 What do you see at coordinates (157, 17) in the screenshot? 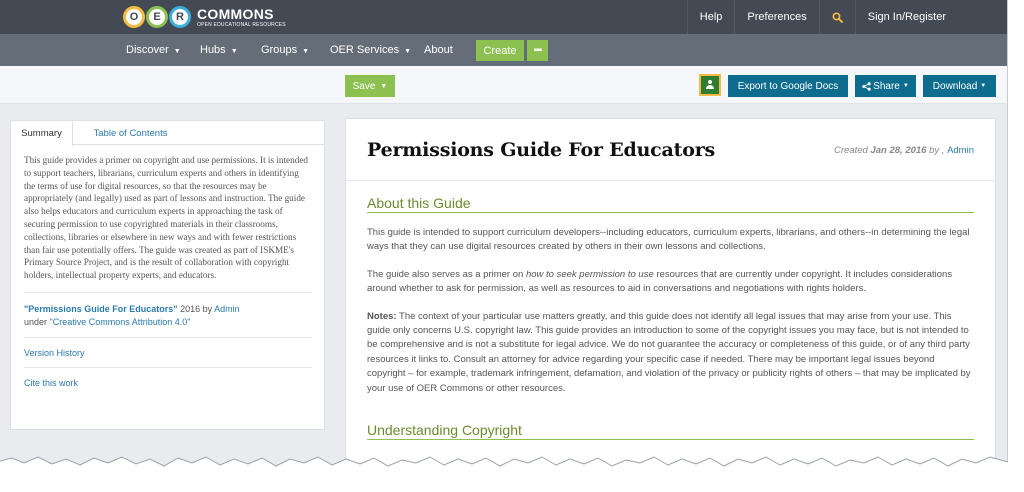
I see `logo-letter-e: E` at bounding box center [157, 17].